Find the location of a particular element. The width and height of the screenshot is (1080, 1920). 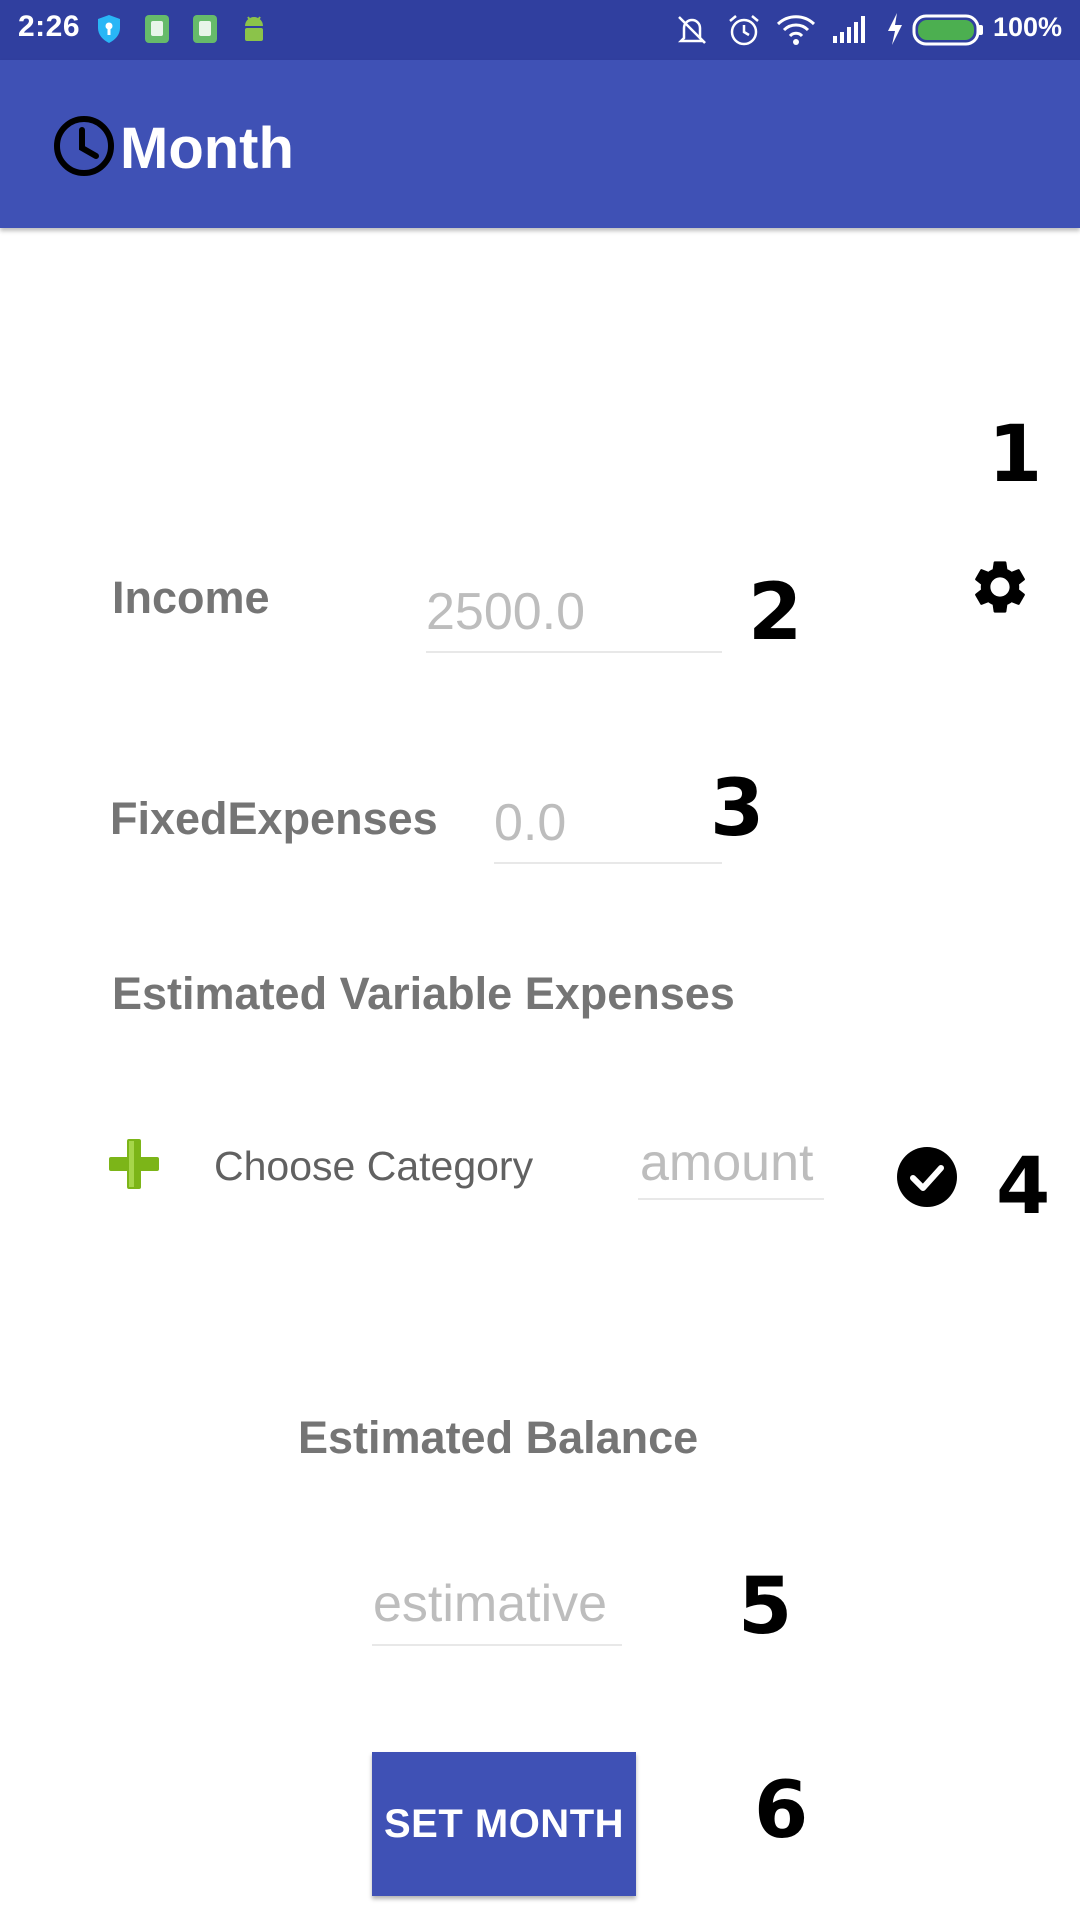

fixed-expenses-label: FixedExpenses is located at coordinates (274, 818).